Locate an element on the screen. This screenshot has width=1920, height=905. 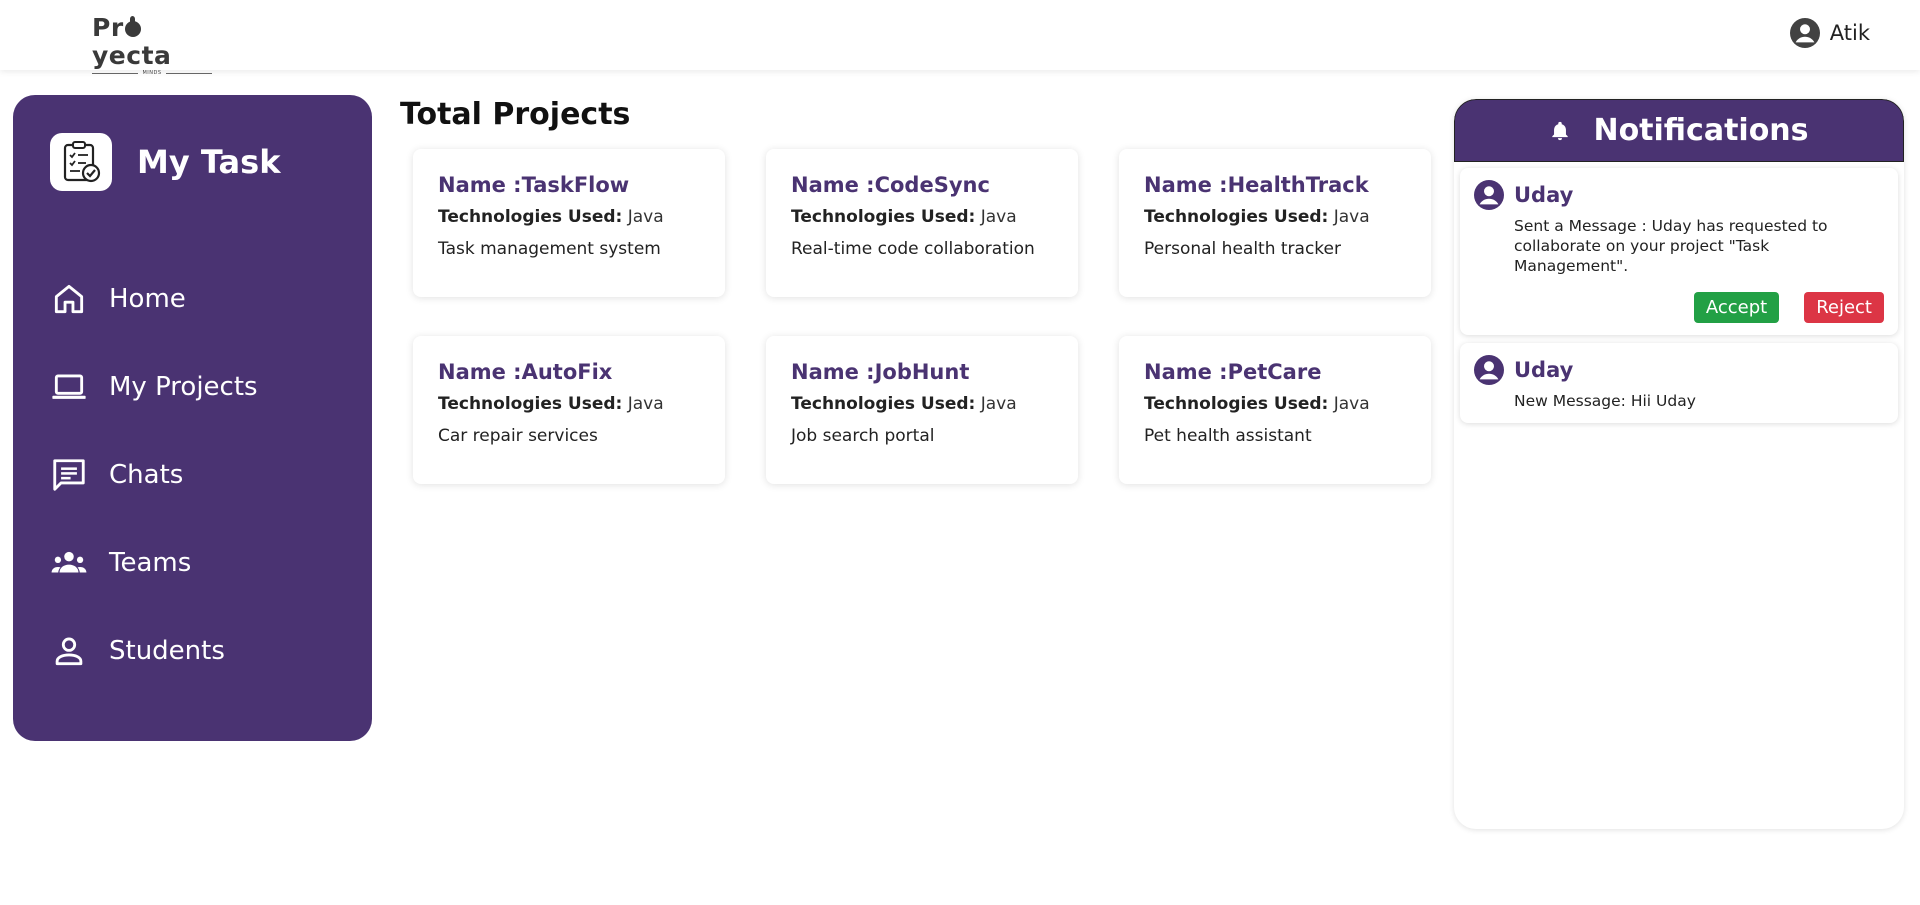
person-icon is located at coordinates (69, 651).